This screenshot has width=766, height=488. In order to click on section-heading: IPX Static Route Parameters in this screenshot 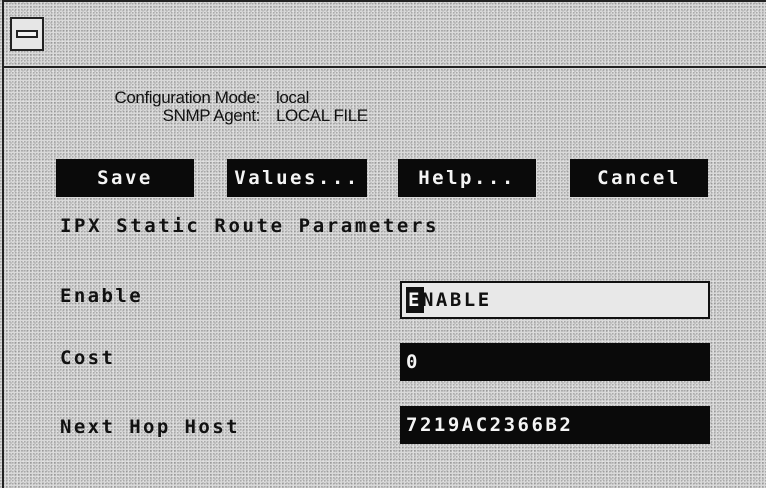, I will do `click(250, 226)`.